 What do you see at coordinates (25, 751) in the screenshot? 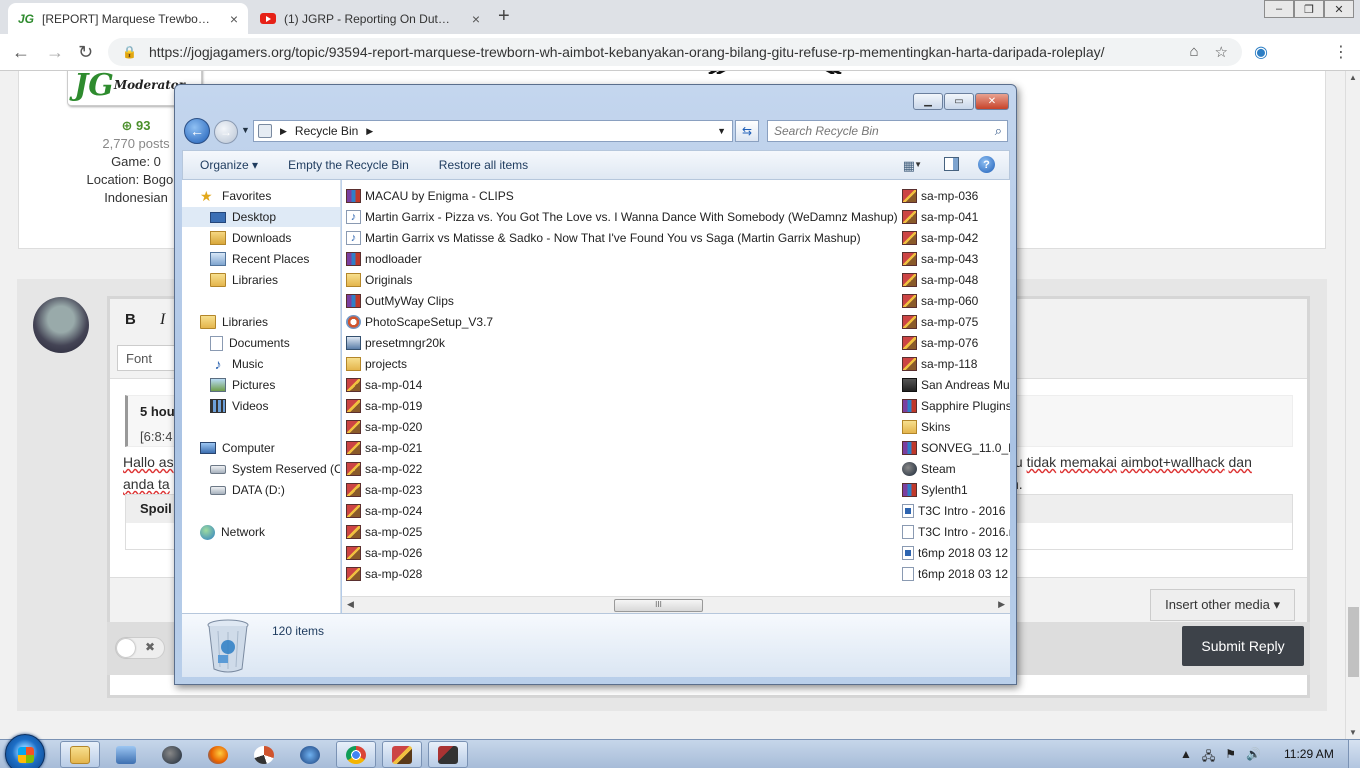
I see `start-button` at bounding box center [25, 751].